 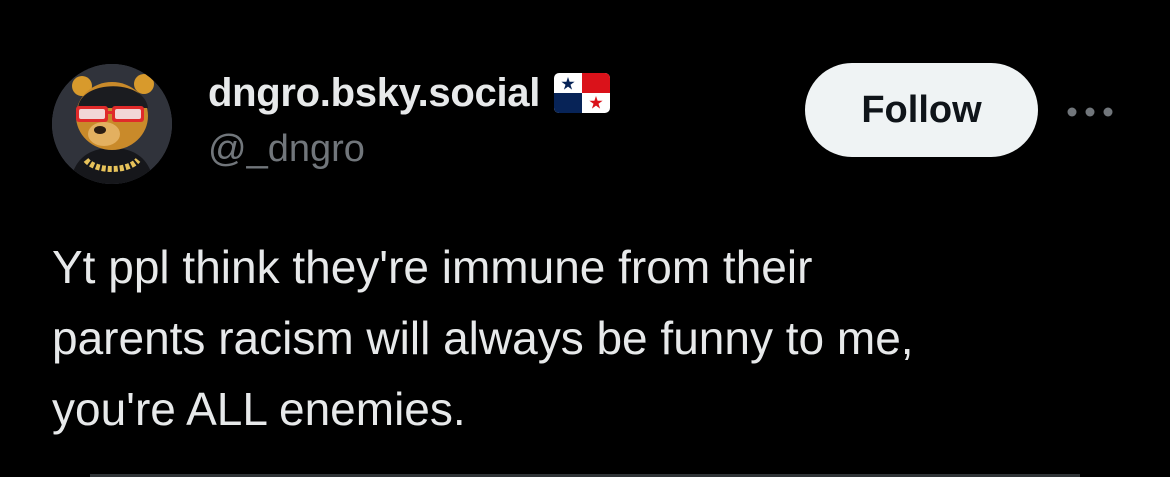 What do you see at coordinates (286, 149) in the screenshot?
I see `author-handle: @_dngro` at bounding box center [286, 149].